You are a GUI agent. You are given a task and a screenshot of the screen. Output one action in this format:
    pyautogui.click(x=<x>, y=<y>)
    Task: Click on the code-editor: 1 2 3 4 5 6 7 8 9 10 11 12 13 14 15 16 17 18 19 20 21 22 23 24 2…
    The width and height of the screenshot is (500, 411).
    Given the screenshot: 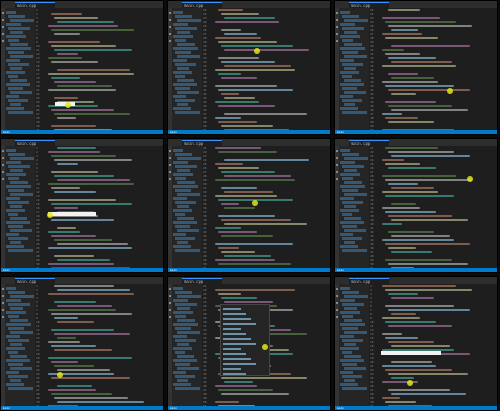 What is the action you would take?
    pyautogui.click(x=99, y=207)
    